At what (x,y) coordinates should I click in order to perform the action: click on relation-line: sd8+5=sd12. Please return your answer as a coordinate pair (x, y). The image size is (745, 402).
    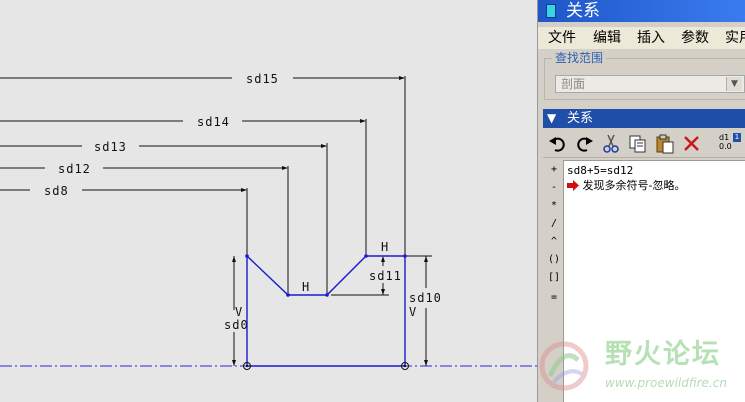
    Looking at the image, I should click on (600, 171).